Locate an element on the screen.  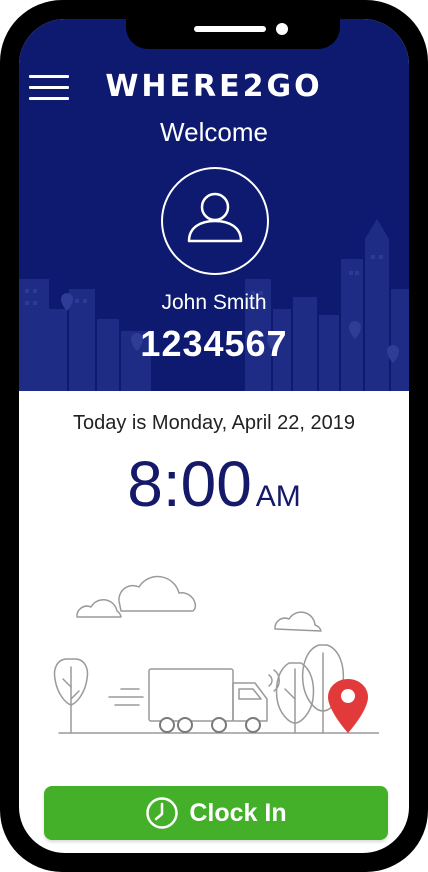
user-icon is located at coordinates (215, 217).